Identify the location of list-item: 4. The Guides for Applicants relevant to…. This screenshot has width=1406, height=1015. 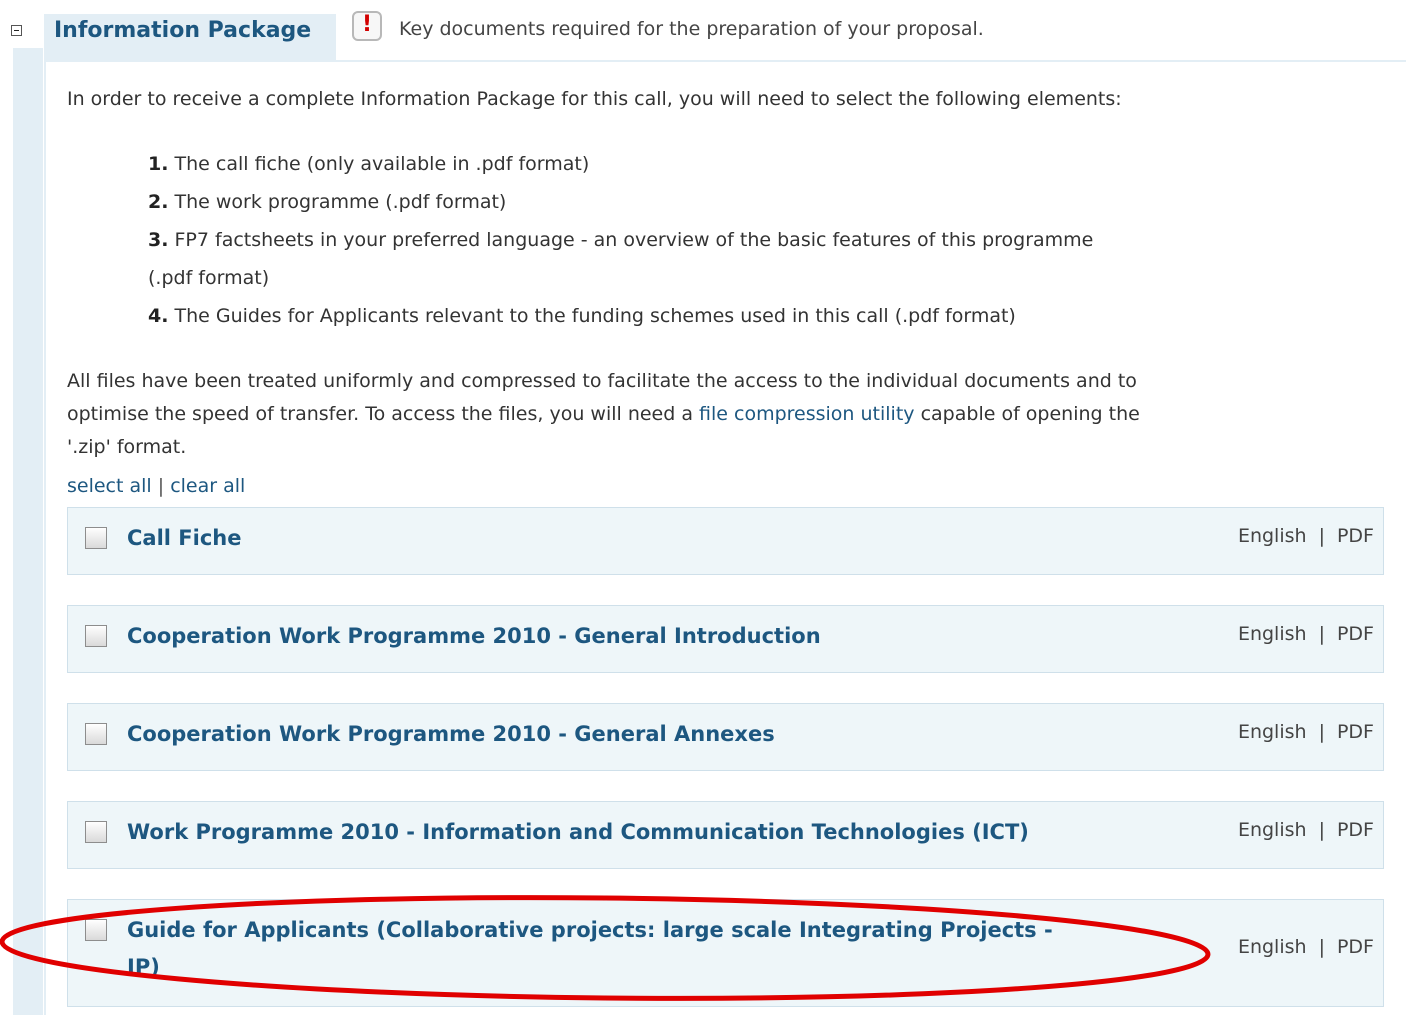
(582, 316).